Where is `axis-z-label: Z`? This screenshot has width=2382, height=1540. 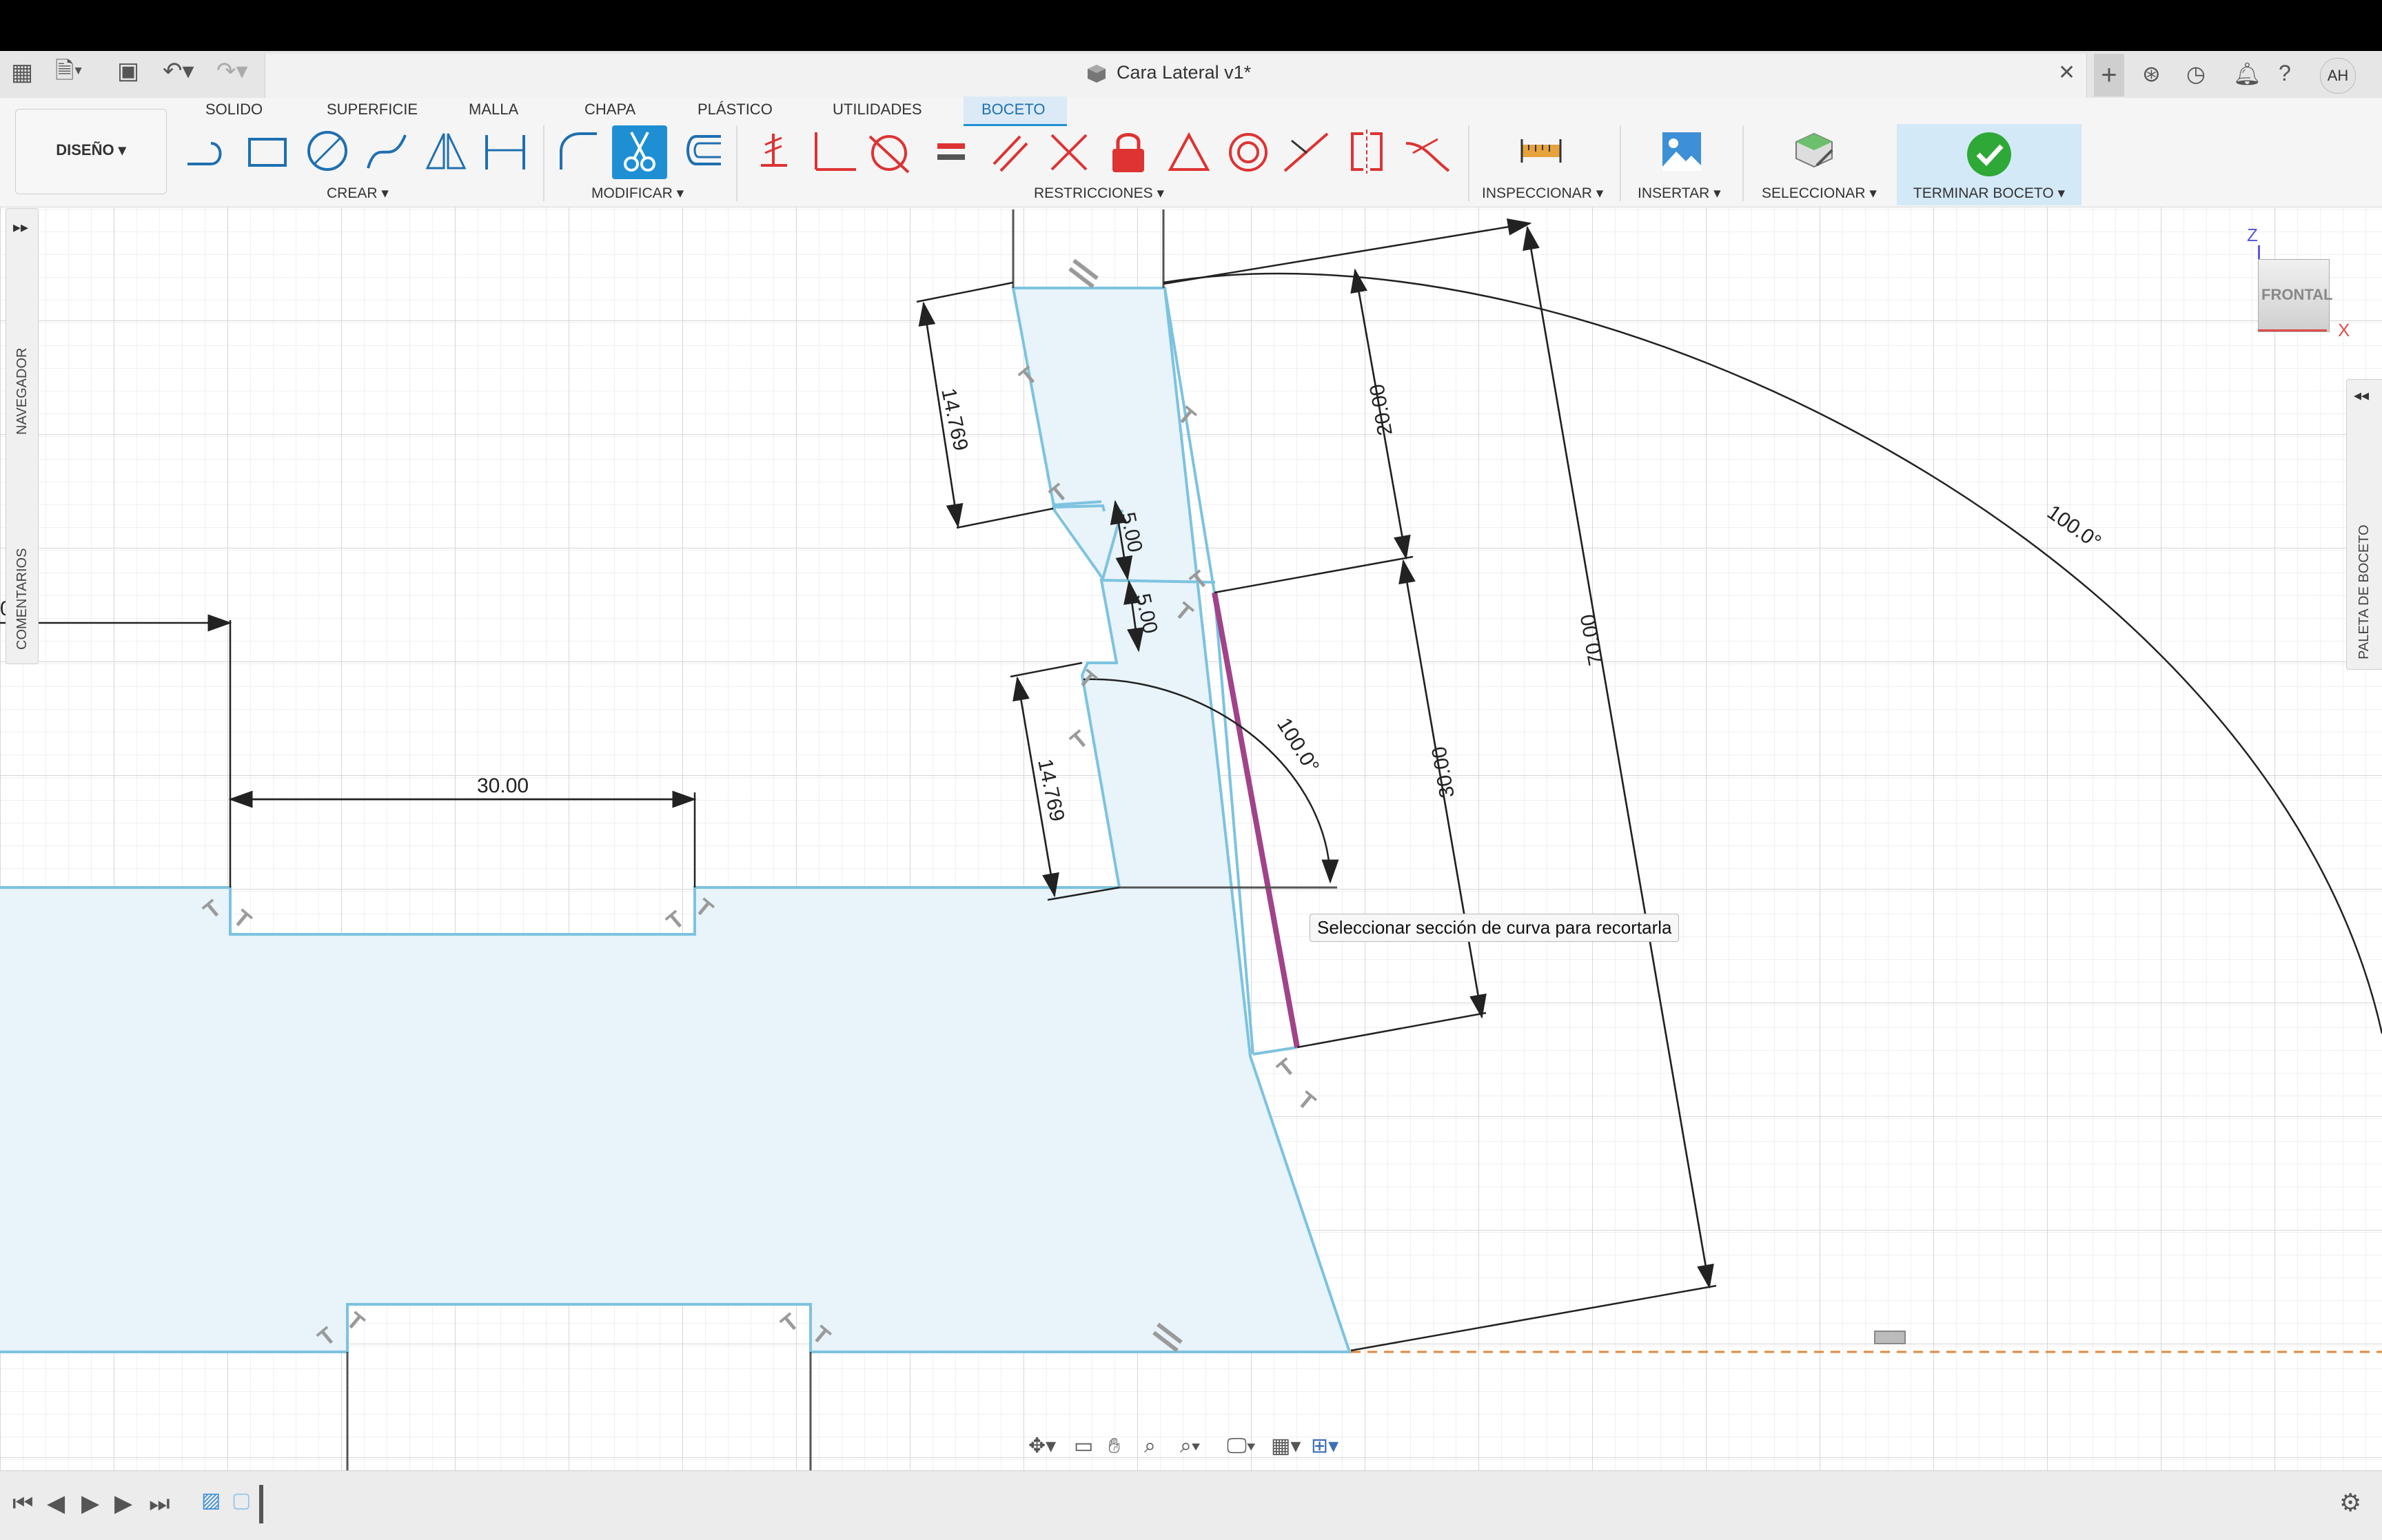 axis-z-label: Z is located at coordinates (2252, 235).